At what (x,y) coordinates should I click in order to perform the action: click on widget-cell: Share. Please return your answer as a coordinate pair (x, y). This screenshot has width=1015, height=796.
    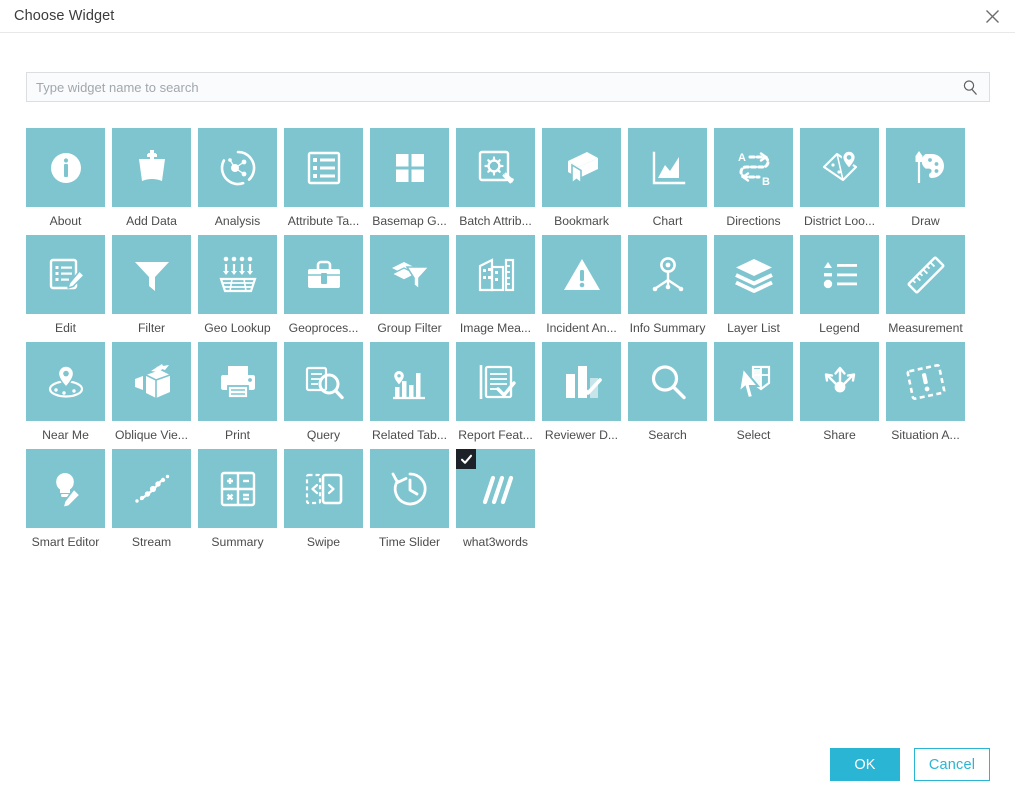
    Looking at the image, I should click on (843, 392).